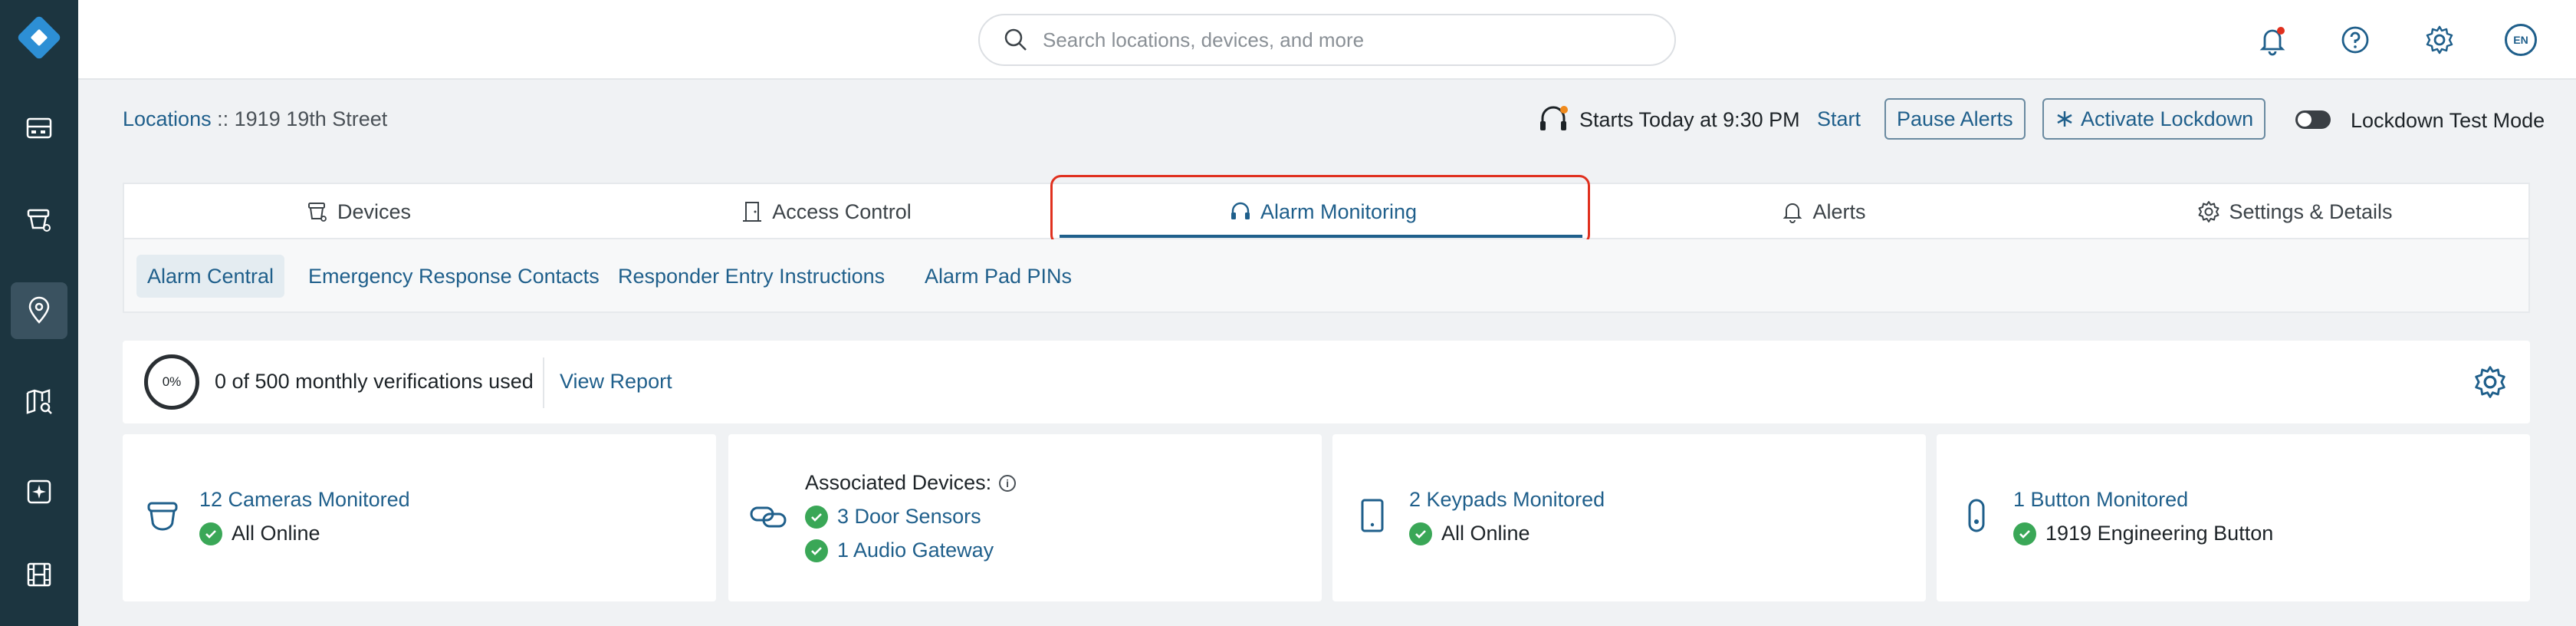 This screenshot has height=626, width=2576. I want to click on subtab-responder-entry-instructions: Responder Entry Instructions, so click(751, 277).